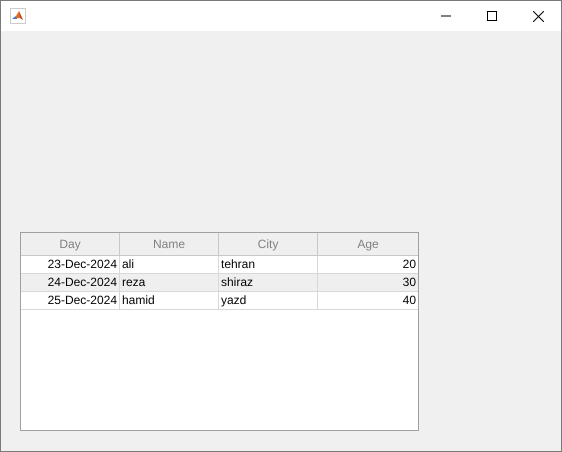  Describe the element at coordinates (70, 300) in the screenshot. I see `table-cell: 25-Dec-2024` at that location.